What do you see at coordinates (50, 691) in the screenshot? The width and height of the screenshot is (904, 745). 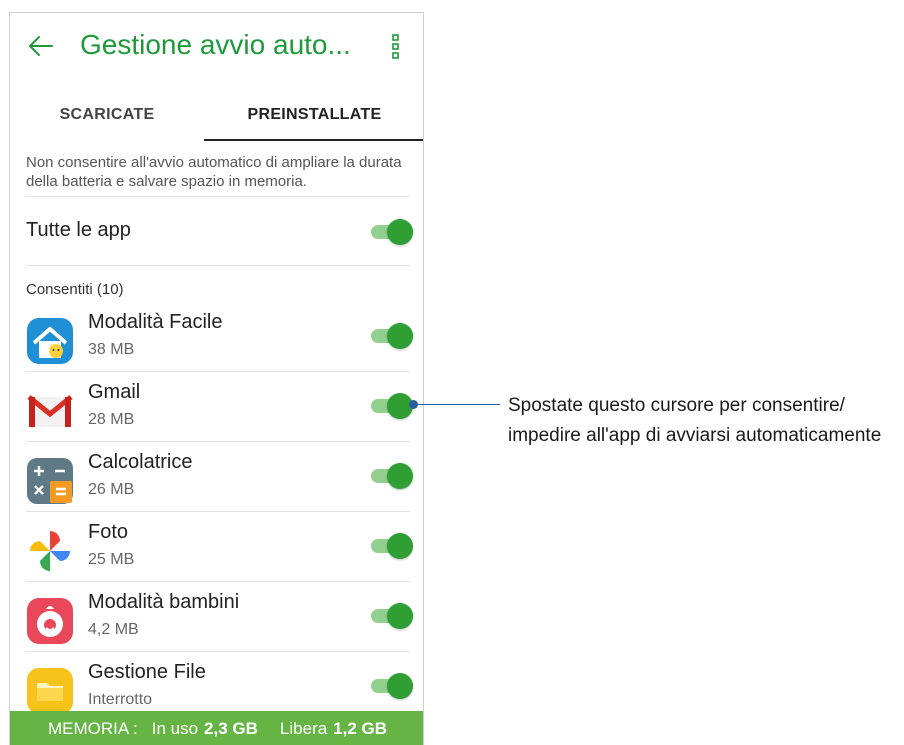 I see `file-manager-icon` at bounding box center [50, 691].